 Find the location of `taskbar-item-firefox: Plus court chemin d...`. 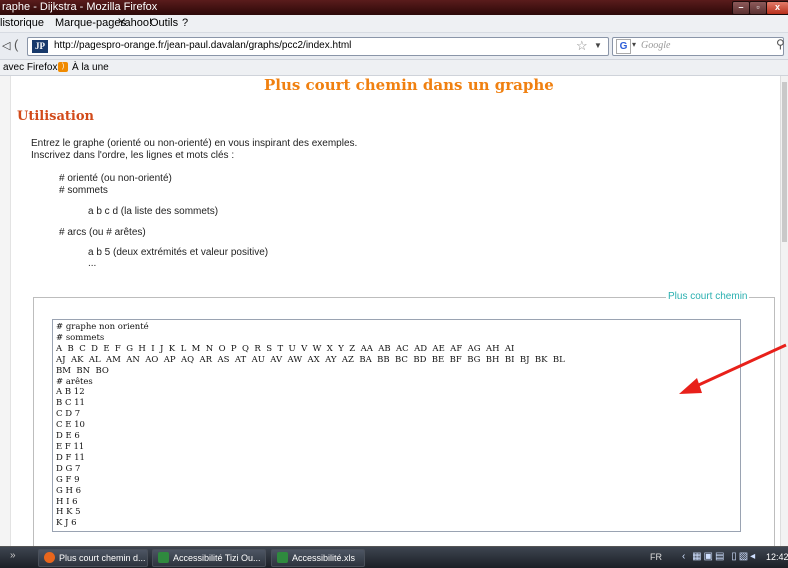

taskbar-item-firefox: Plus court chemin d... is located at coordinates (93, 558).